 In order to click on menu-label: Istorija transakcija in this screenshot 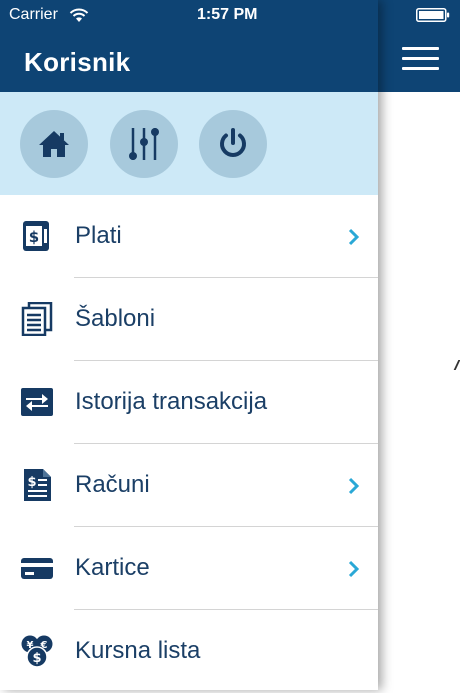, I will do `click(171, 401)`.